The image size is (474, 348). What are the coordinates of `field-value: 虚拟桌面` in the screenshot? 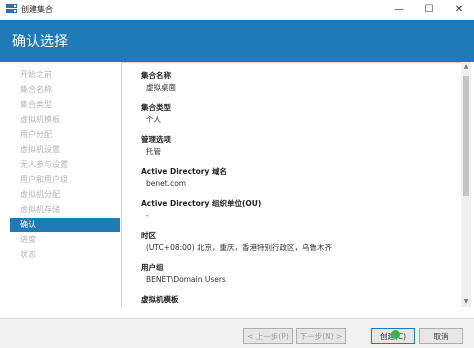 It's located at (161, 87).